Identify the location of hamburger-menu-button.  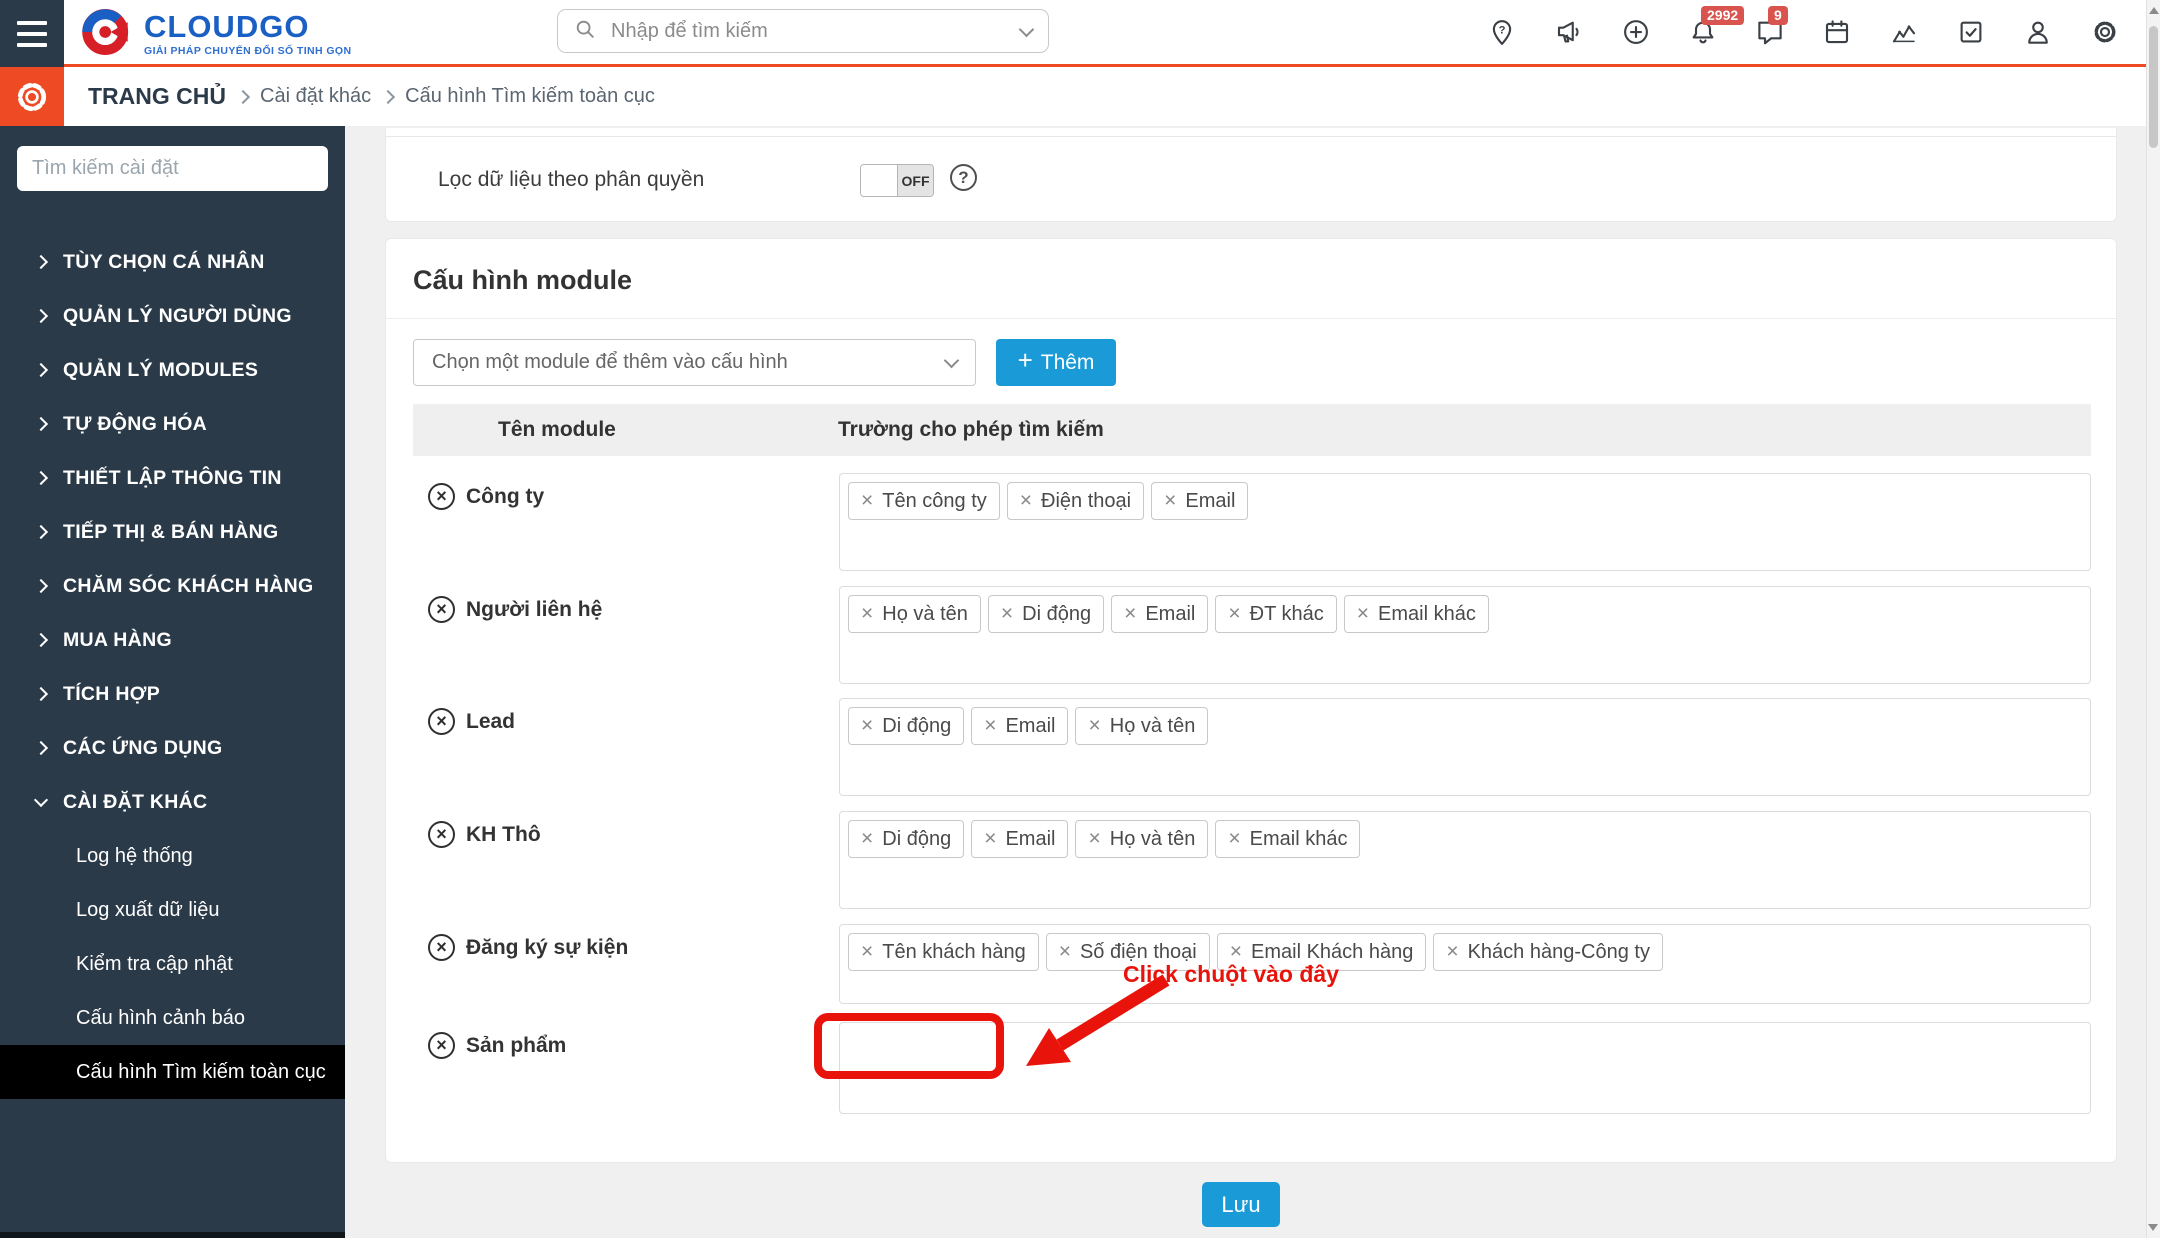
(32, 33).